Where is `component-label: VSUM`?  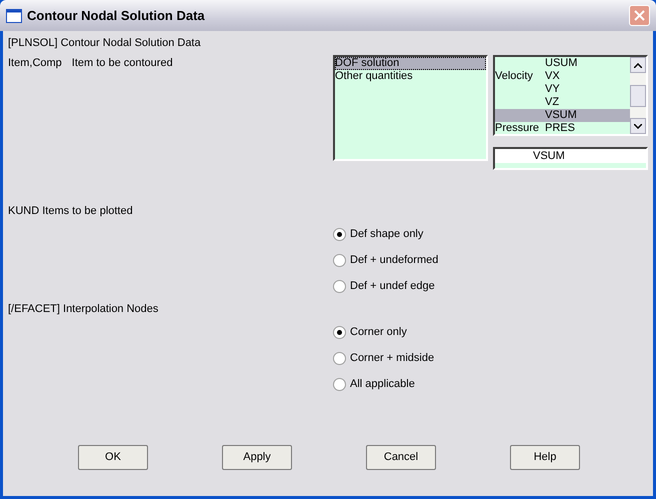 component-label: VSUM is located at coordinates (561, 115).